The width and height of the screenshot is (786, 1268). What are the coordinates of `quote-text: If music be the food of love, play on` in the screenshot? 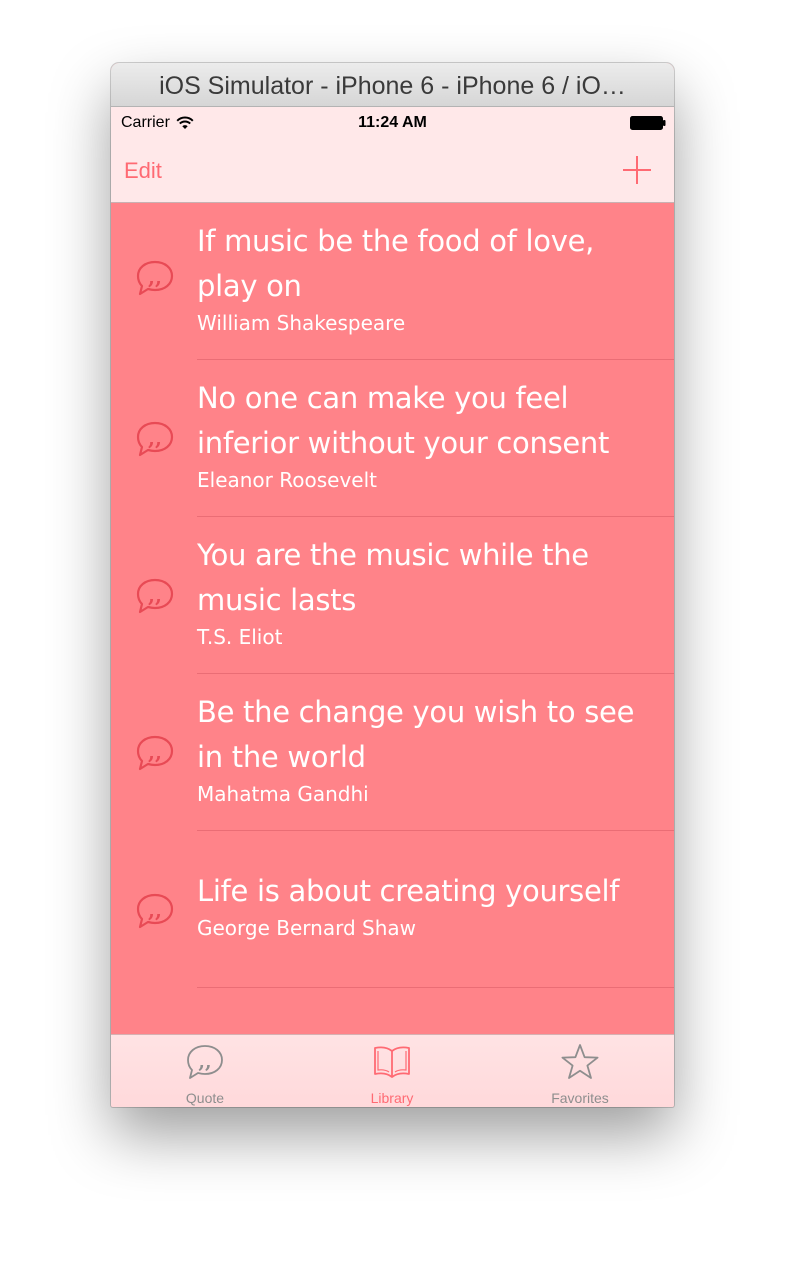 It's located at (396, 263).